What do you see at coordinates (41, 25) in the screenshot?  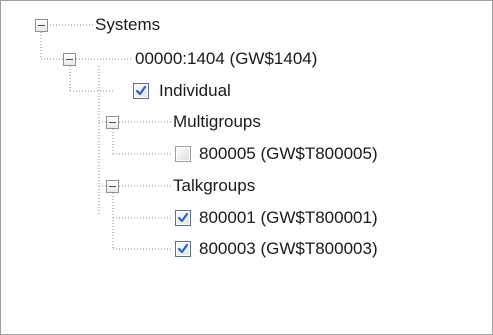 I see `systems-collapse-toggle` at bounding box center [41, 25].